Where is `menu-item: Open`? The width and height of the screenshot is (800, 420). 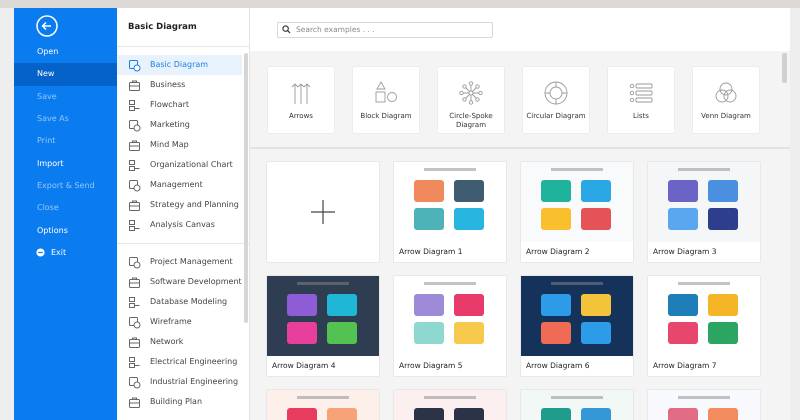 menu-item: Open is located at coordinates (65, 52).